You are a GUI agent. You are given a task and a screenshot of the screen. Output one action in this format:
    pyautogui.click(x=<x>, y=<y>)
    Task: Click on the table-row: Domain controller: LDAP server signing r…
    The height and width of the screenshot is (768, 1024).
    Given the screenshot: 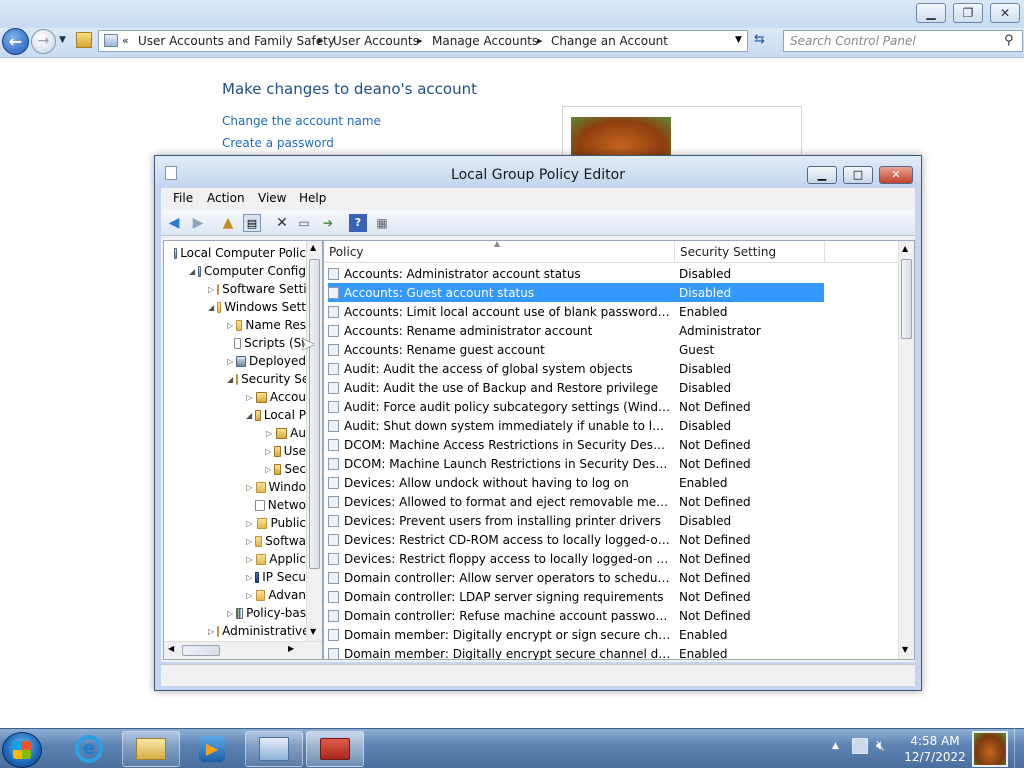 What is the action you would take?
    pyautogui.click(x=615, y=596)
    